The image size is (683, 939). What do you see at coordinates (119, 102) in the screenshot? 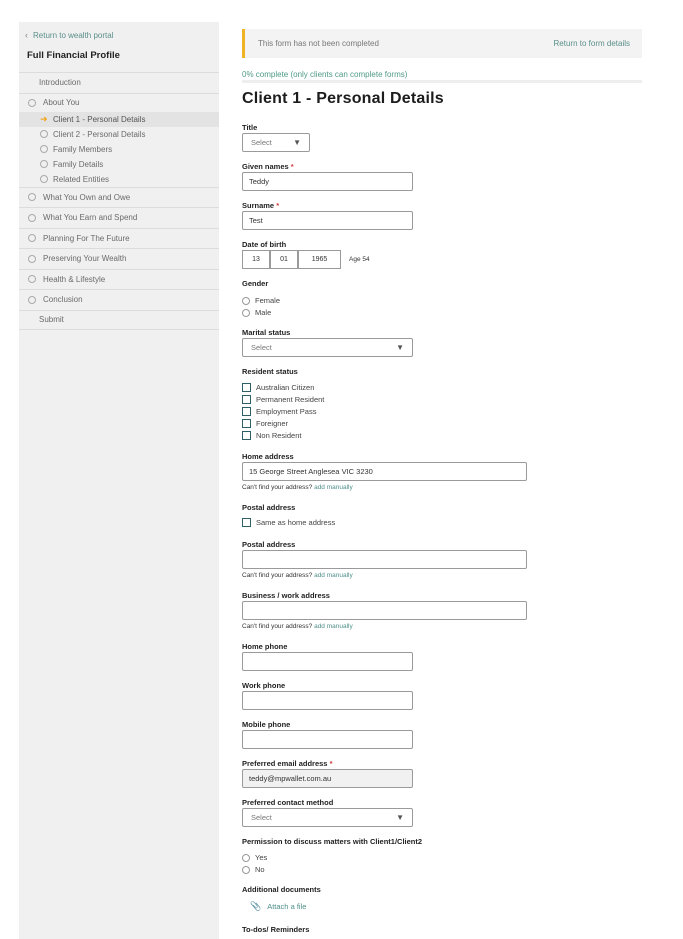
I see `sidebar-item-about-you: About You` at bounding box center [119, 102].